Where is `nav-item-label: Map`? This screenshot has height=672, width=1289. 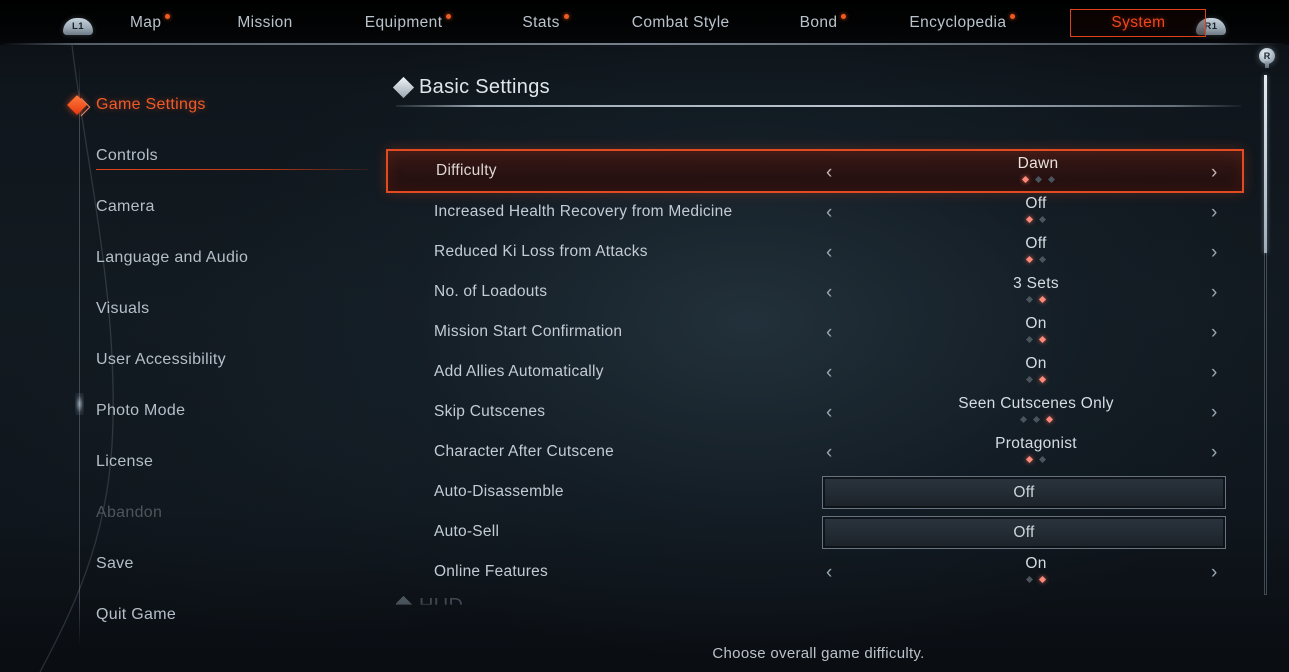
nav-item-label: Map is located at coordinates (146, 22).